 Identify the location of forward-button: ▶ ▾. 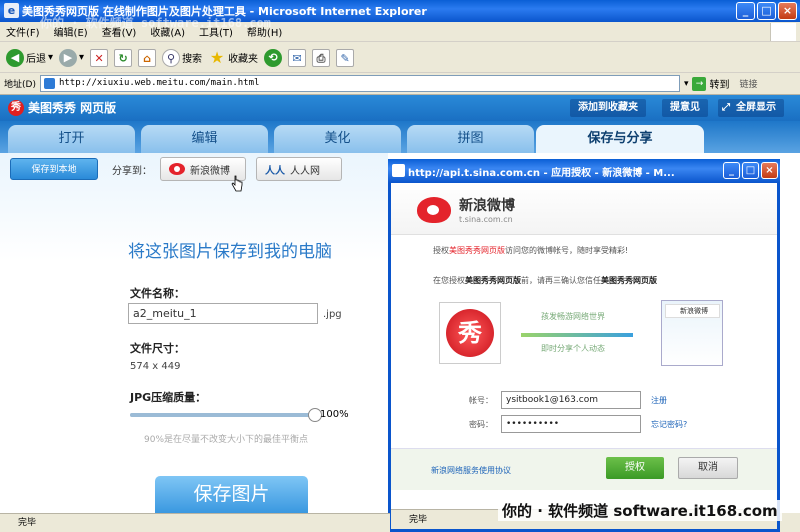
(71, 57).